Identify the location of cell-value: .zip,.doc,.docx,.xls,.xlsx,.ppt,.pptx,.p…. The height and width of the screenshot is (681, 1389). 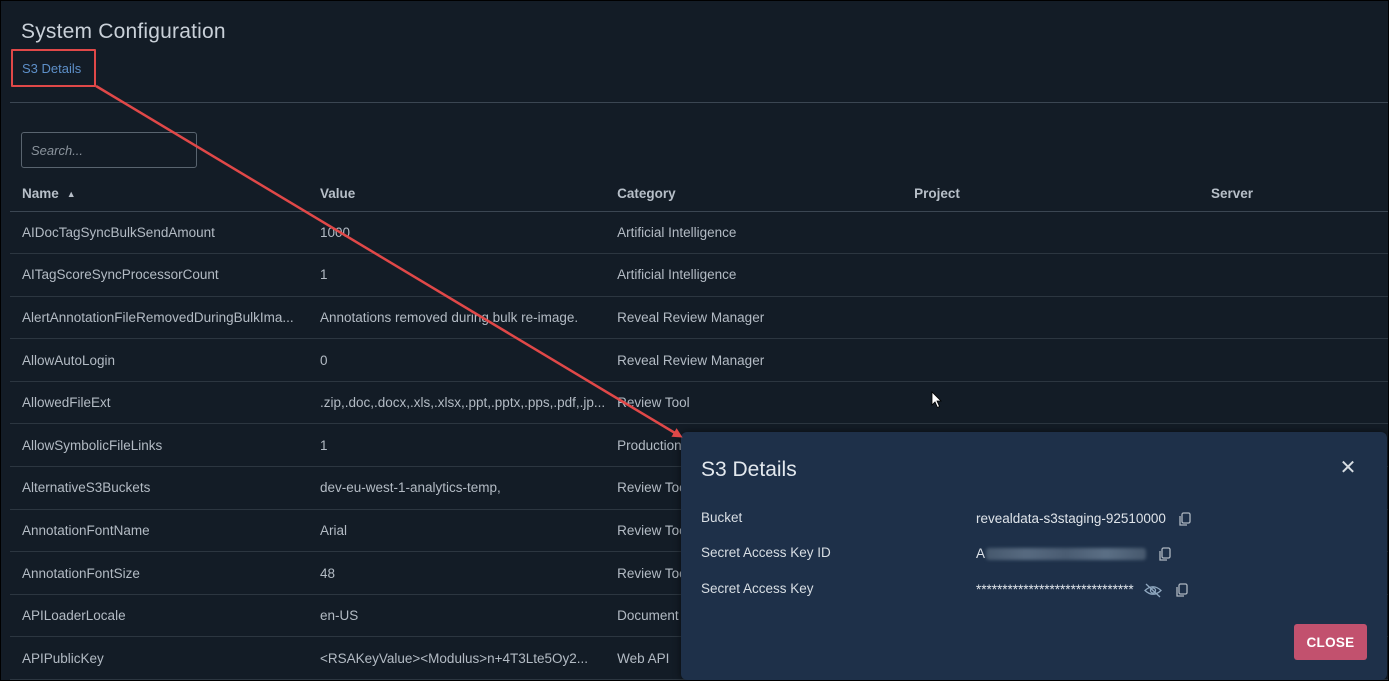
(456, 403).